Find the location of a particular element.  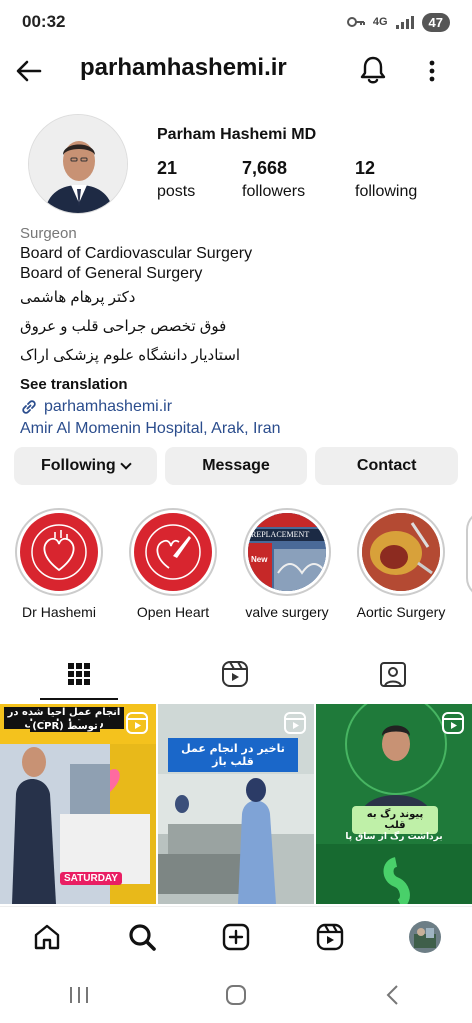

highlight-label: valve surgery is located at coordinates (287, 612).